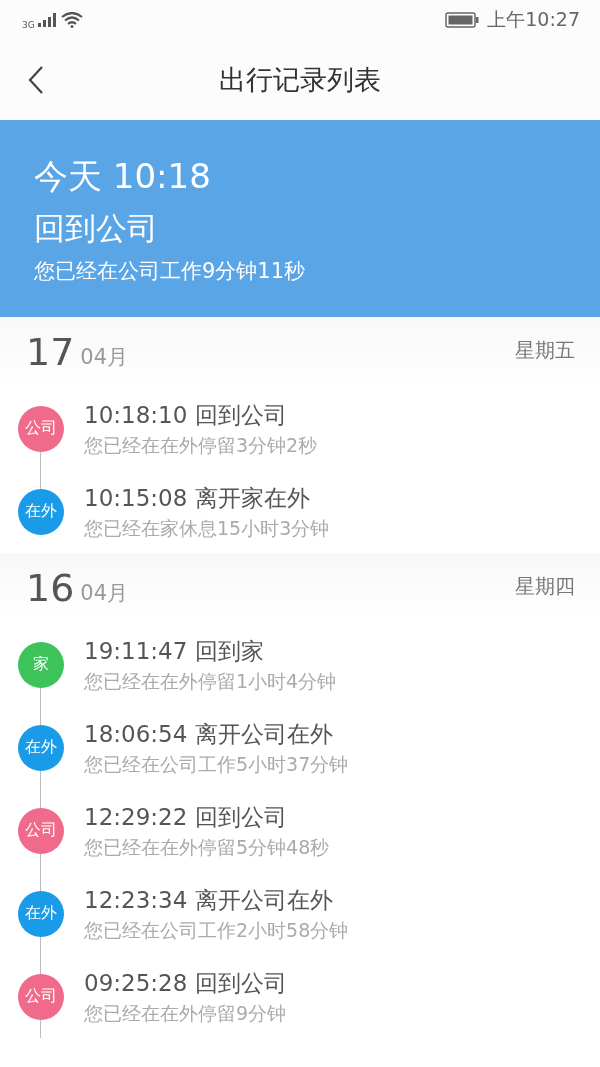  I want to click on record-detail: 您已经在公司工作5小时37分钟, so click(216, 764).